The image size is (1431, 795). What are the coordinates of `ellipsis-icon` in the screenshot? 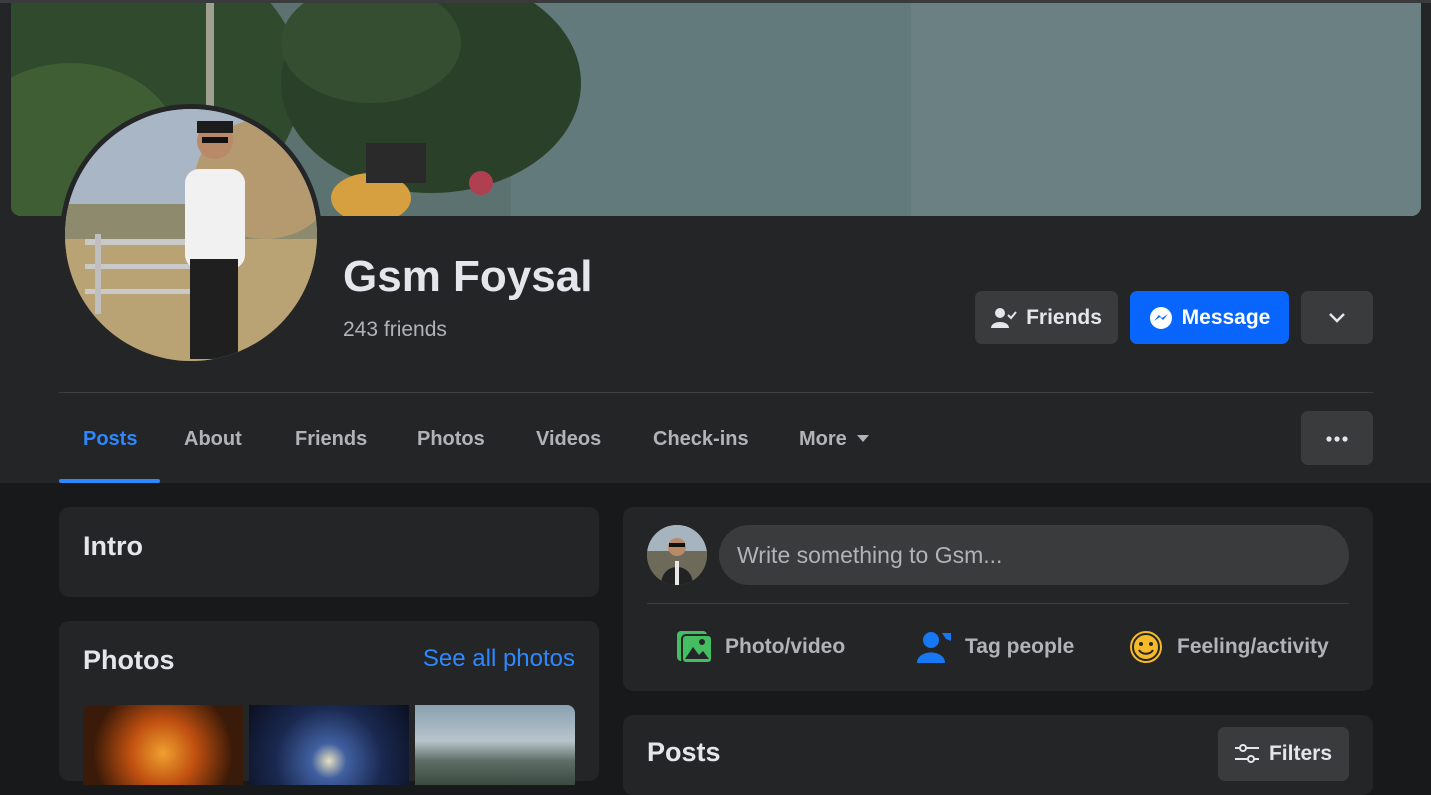 It's located at (1337, 438).